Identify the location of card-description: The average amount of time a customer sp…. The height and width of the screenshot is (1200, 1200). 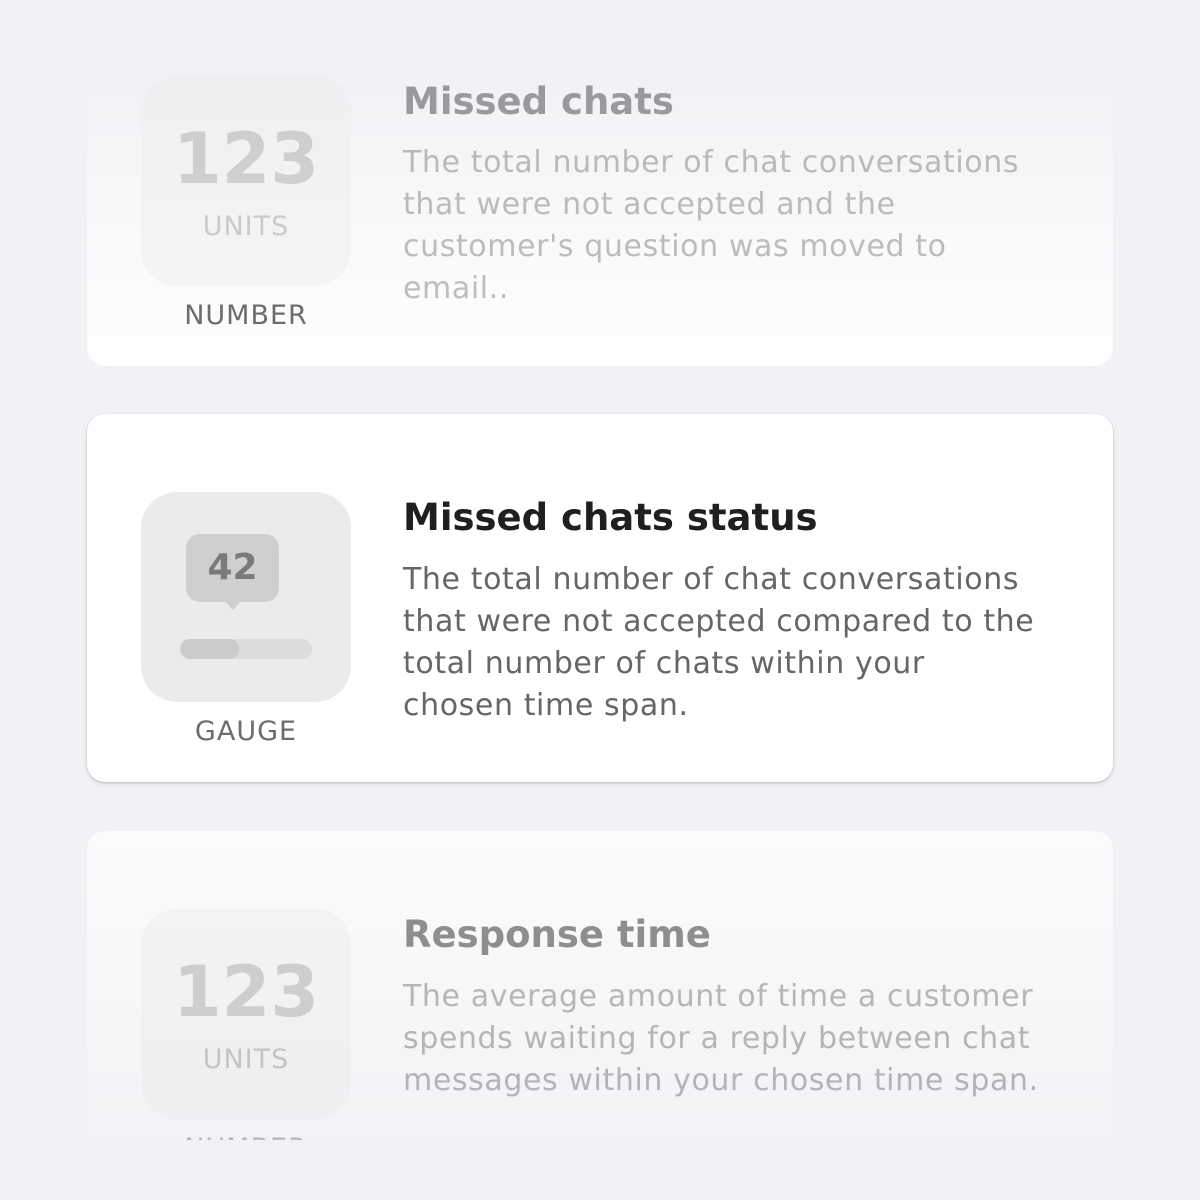
(721, 1038).